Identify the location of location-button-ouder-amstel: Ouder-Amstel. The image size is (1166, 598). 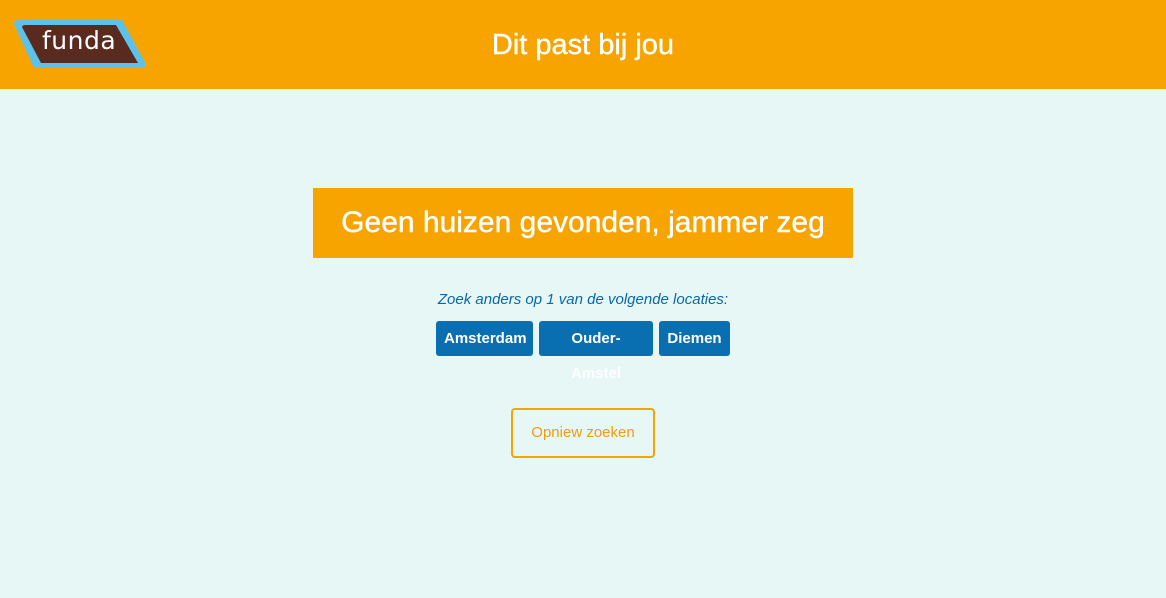
(596, 351).